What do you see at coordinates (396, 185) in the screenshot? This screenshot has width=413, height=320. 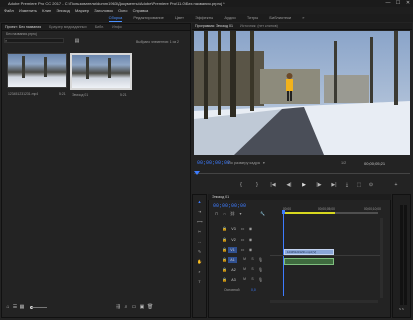 I see `settings-icon: +` at bounding box center [396, 185].